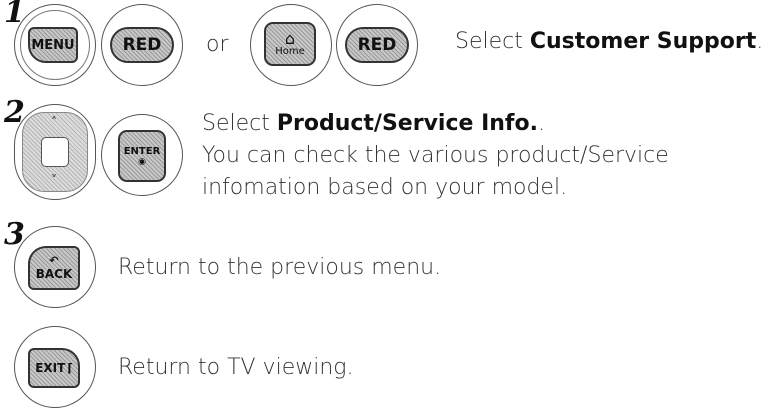  I want to click on exit-bracket-icon: ⌈, so click(70, 368).